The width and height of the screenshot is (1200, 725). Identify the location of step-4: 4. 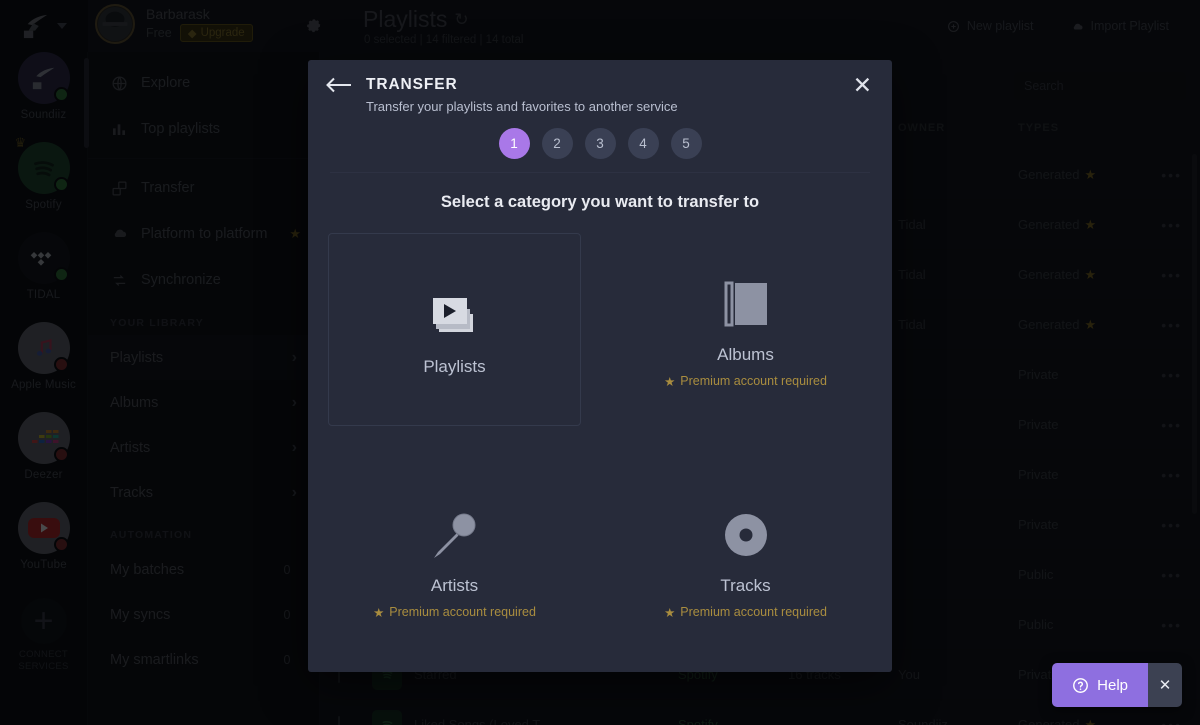
(643, 143).